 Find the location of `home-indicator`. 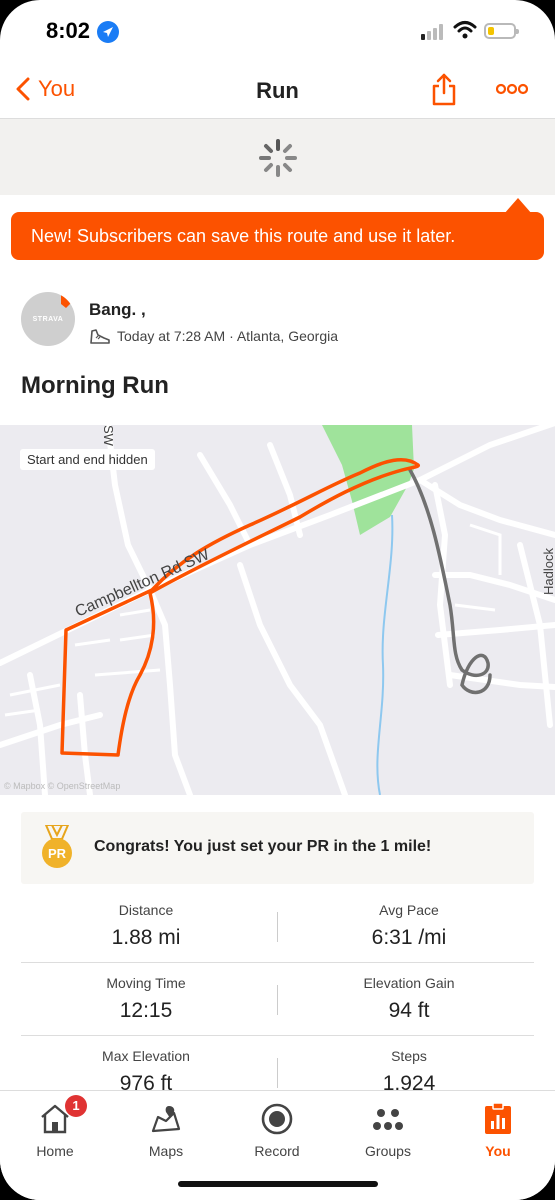

home-indicator is located at coordinates (278, 1184).